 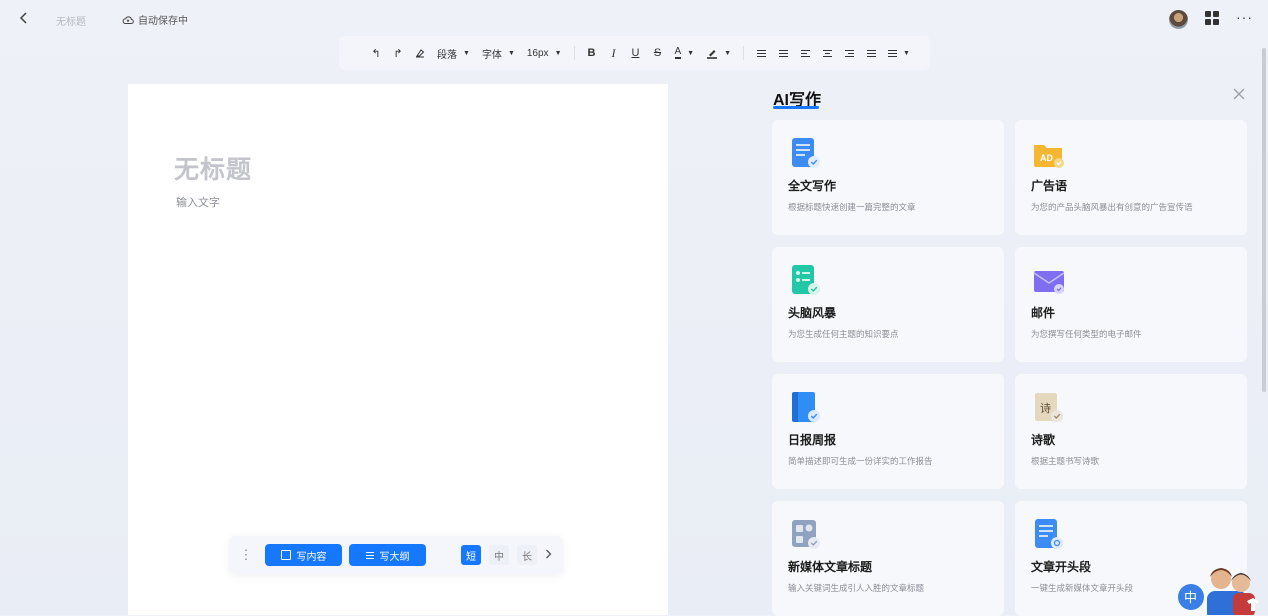 I want to click on write-content-label: 写内容, so click(x=311, y=557).